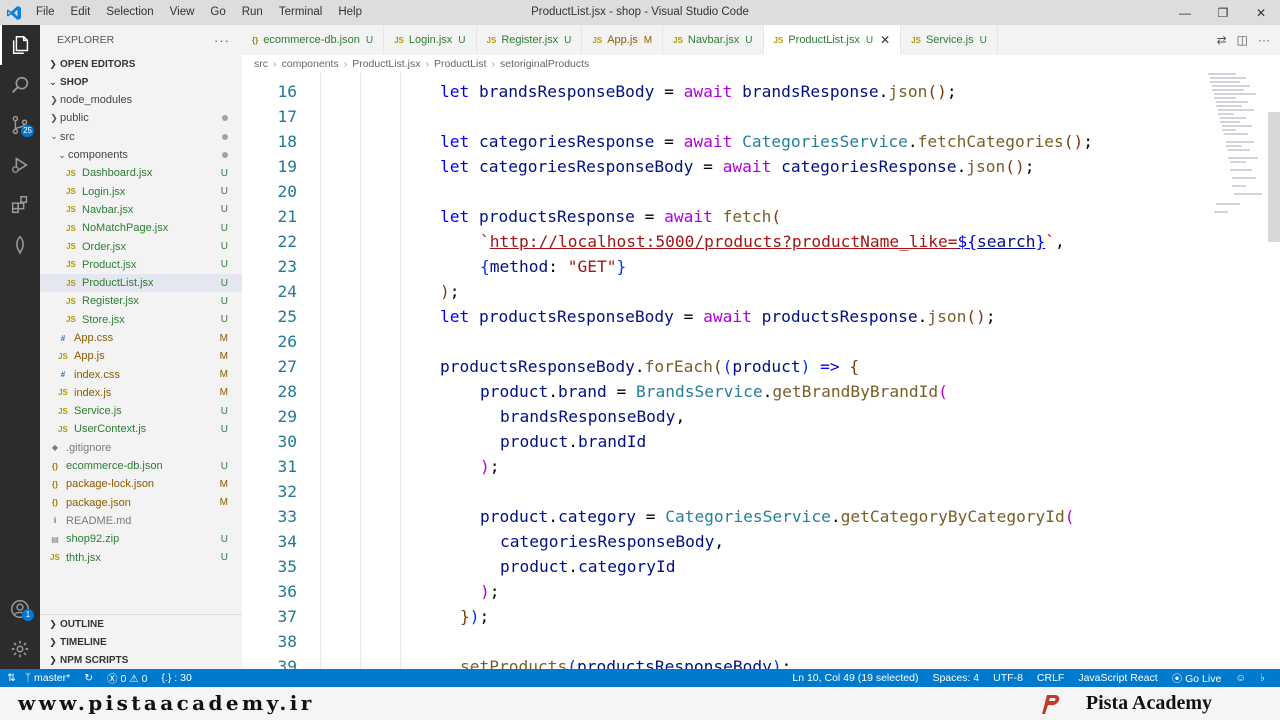 Image resolution: width=1280 pixels, height=720 pixels. I want to click on problems-indicator: Ⓧ 0 ⚠ 0, so click(127, 678).